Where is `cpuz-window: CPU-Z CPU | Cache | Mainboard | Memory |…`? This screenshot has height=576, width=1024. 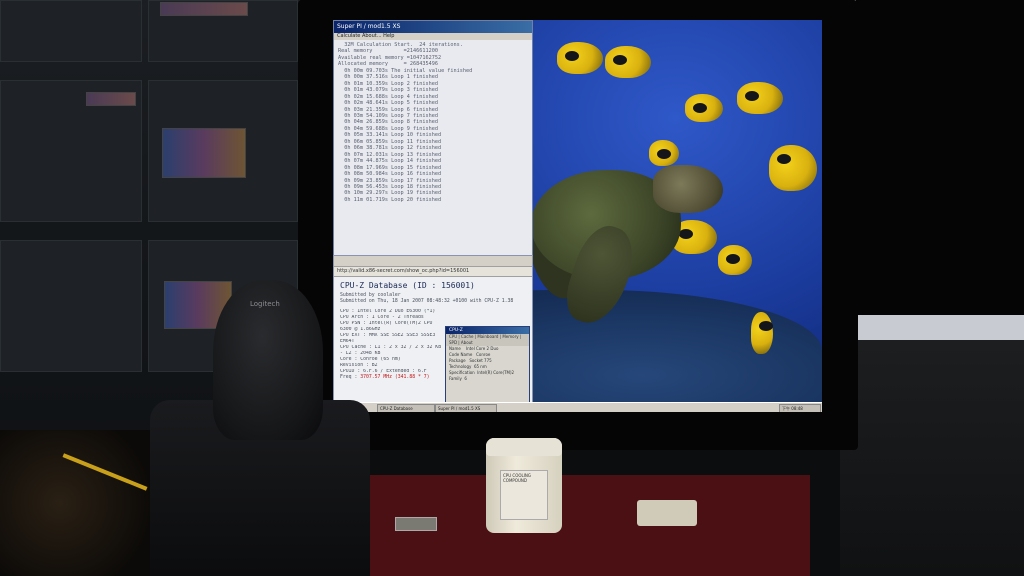
cpuz-window: CPU-Z CPU | Cache | Mainboard | Memory |… is located at coordinates (487, 366).